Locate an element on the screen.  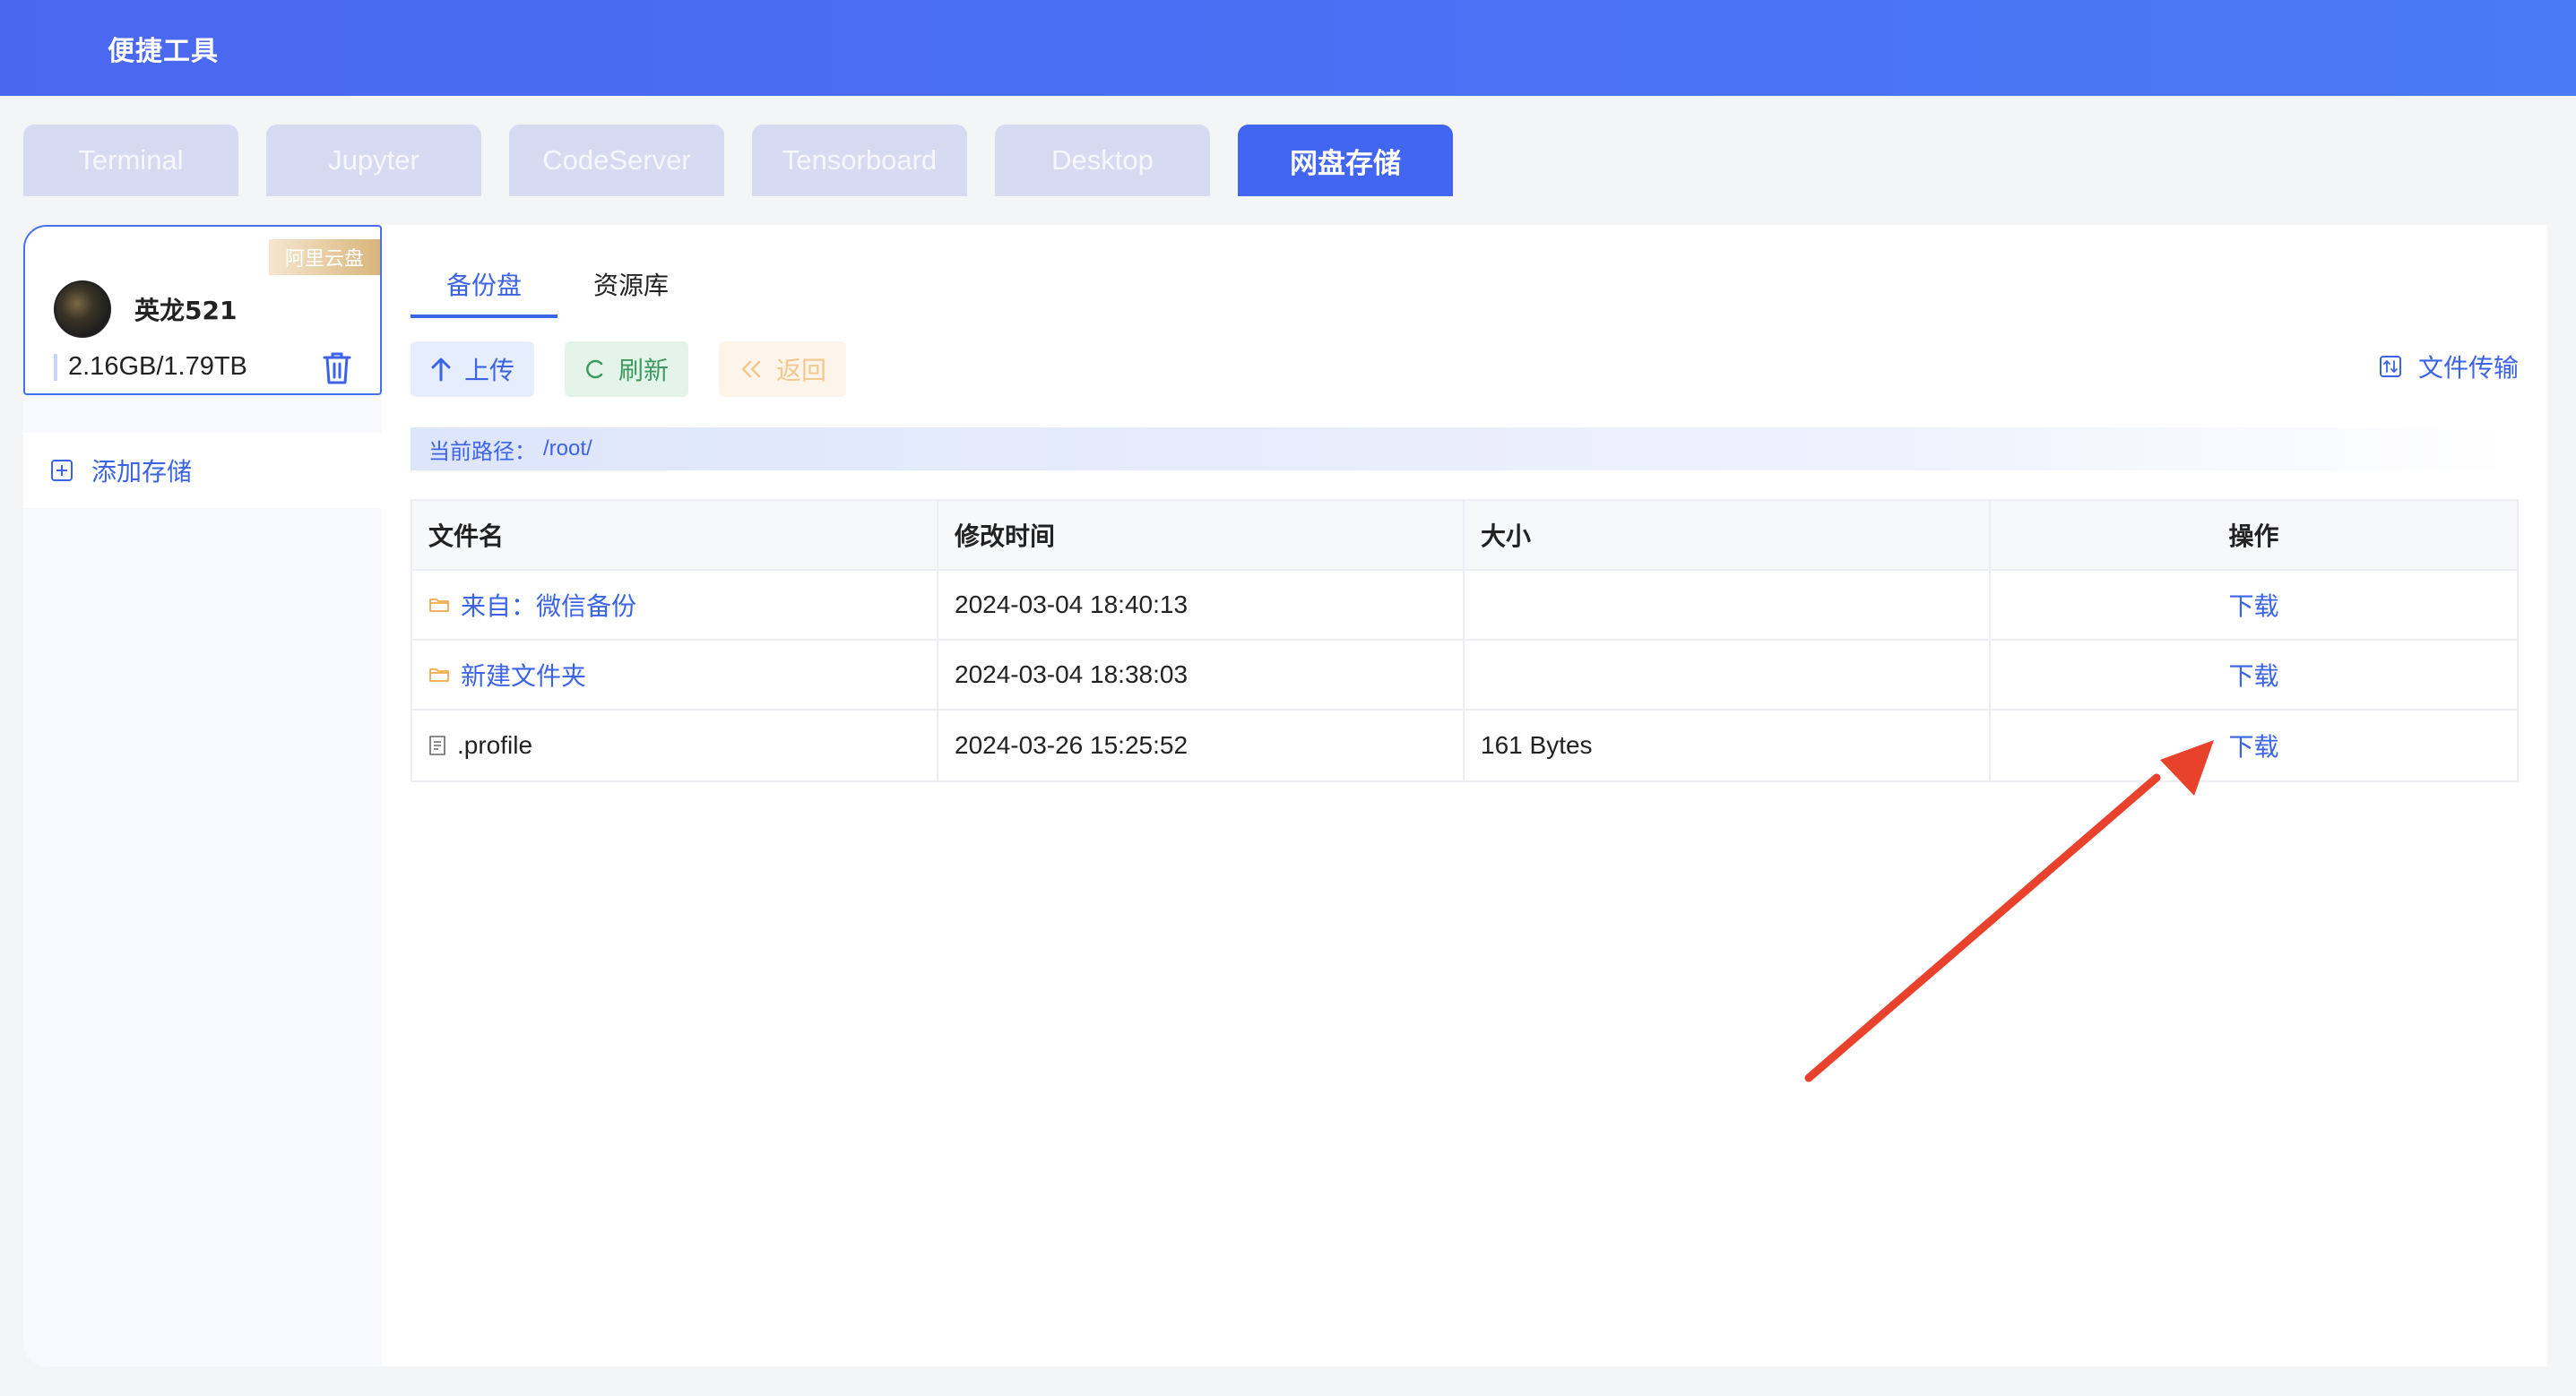
plus-square-icon is located at coordinates (62, 470).